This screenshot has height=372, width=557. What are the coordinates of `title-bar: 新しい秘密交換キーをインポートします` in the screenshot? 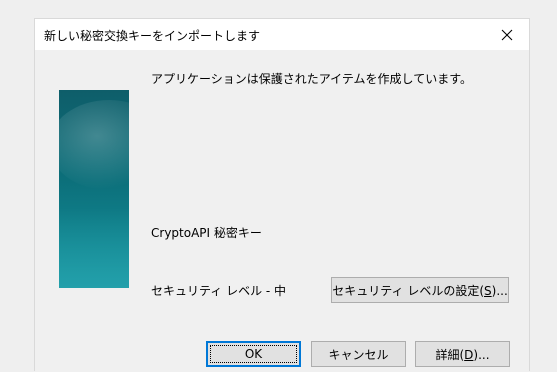 It's located at (282, 34).